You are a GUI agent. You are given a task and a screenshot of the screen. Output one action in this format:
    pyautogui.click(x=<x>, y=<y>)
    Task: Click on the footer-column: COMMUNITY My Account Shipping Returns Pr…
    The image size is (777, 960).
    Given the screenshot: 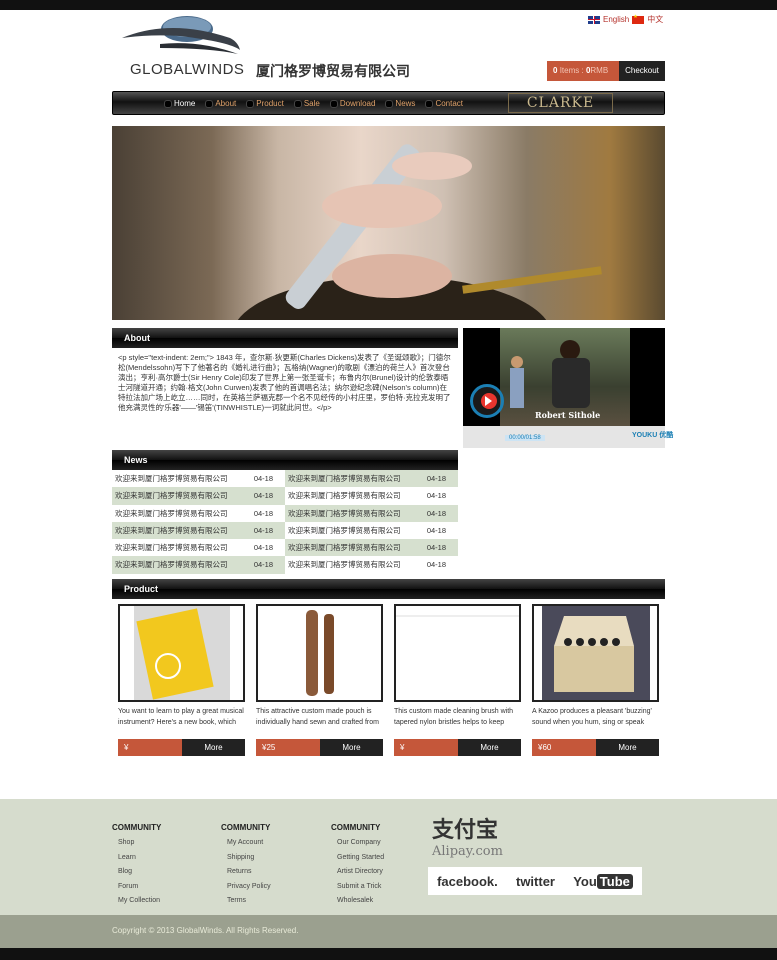 What is the action you would take?
    pyautogui.click(x=246, y=866)
    